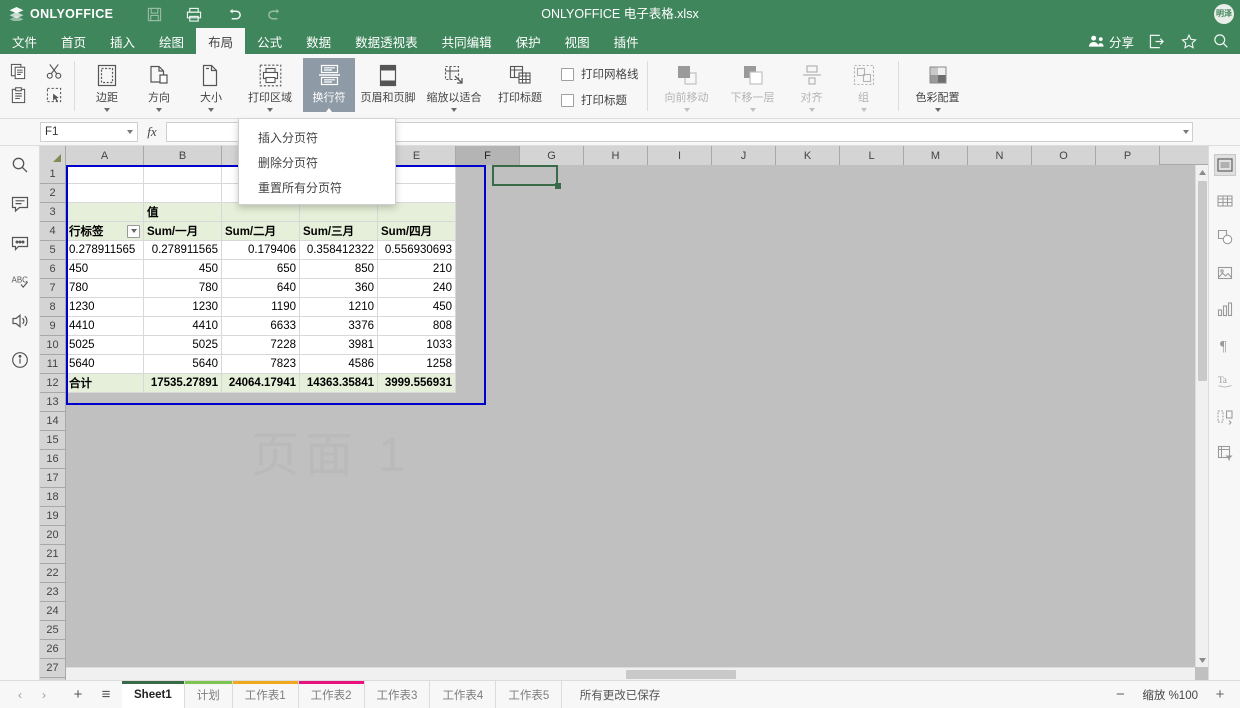 This screenshot has width=1240, height=708. I want to click on cell-l21, so click(872, 554).